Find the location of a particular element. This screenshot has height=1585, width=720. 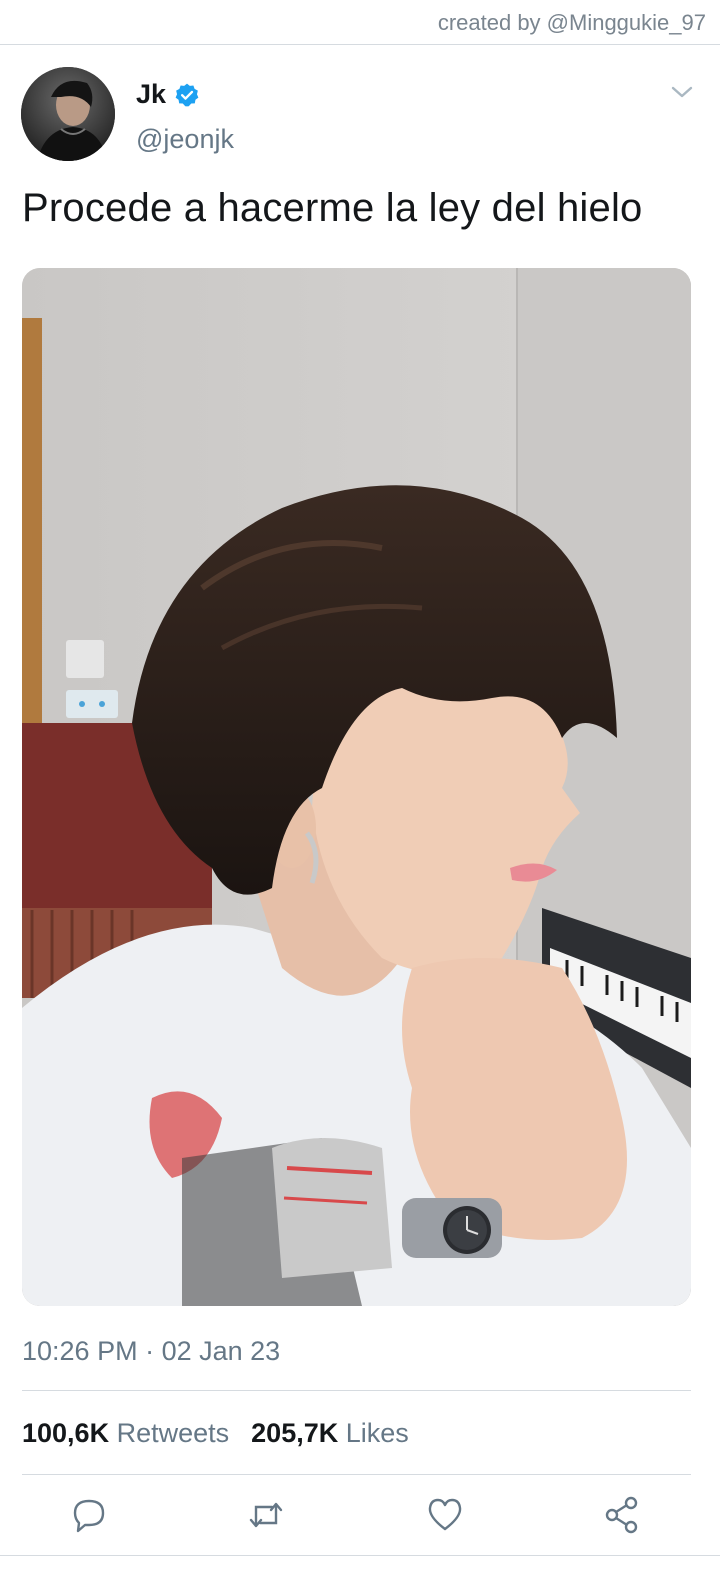

likes-count: 205,7K is located at coordinates (295, 1433).